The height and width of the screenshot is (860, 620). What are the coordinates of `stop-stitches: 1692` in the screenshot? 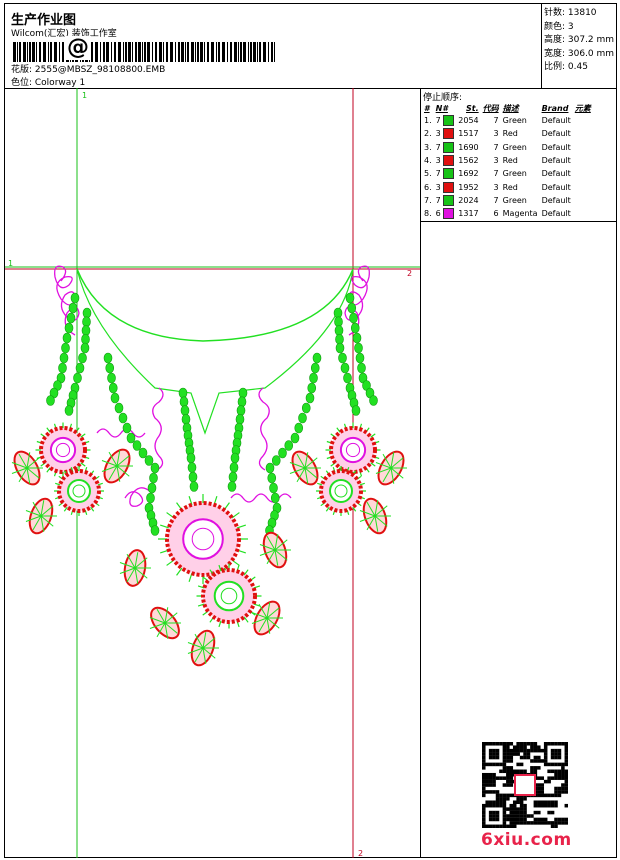 It's located at (468, 174).